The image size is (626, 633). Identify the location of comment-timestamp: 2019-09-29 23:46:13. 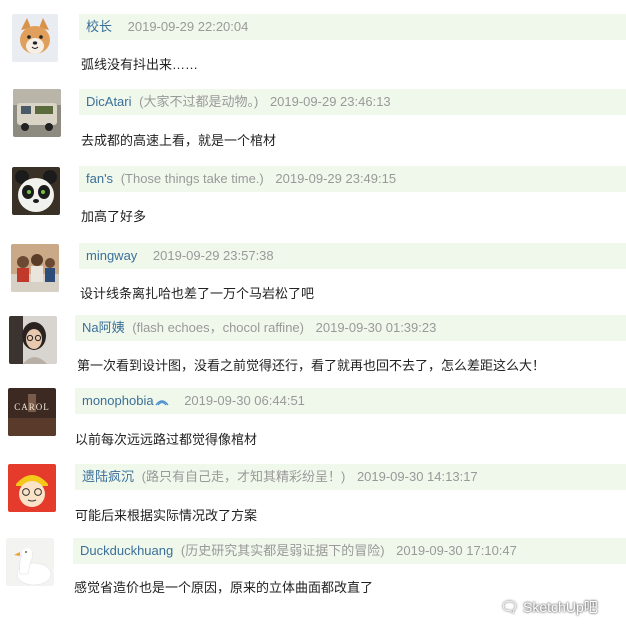
(330, 101).